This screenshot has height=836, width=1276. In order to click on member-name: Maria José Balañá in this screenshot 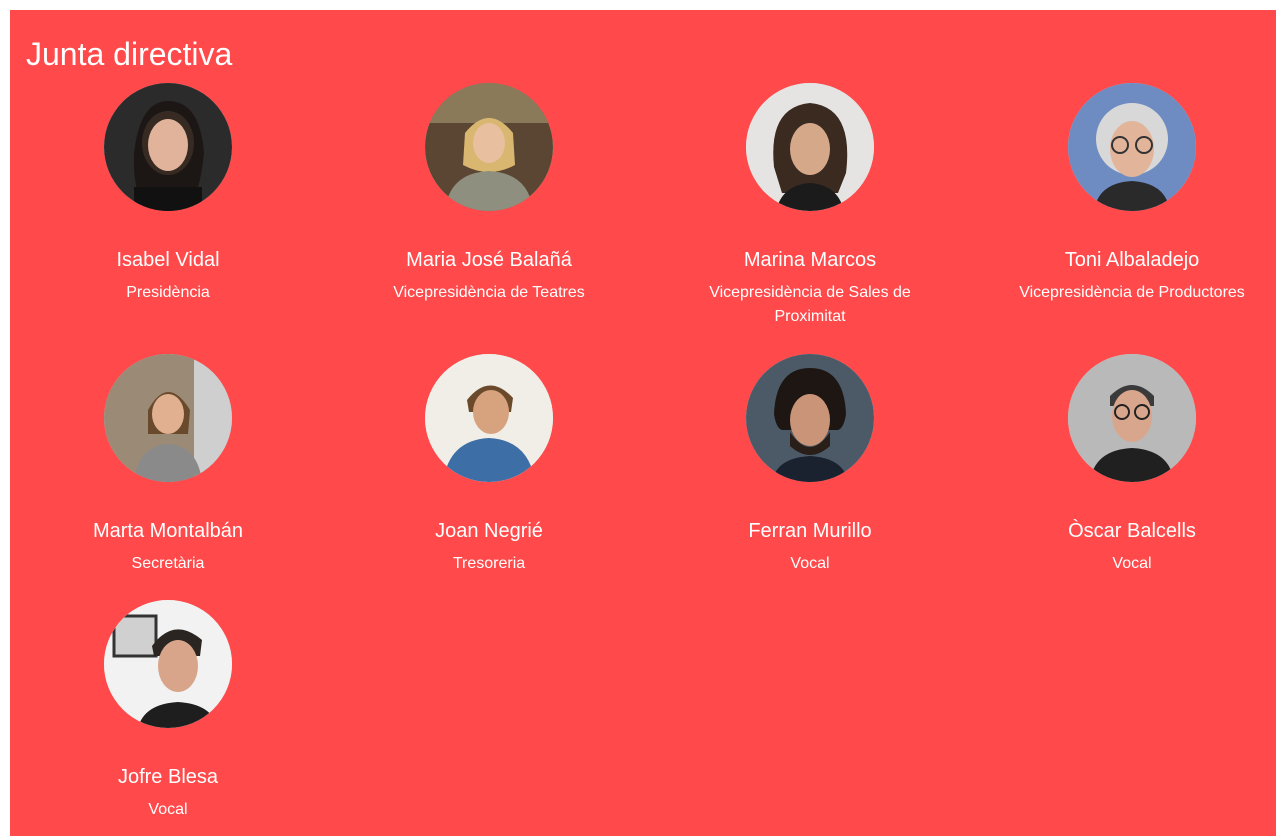, I will do `click(489, 260)`.